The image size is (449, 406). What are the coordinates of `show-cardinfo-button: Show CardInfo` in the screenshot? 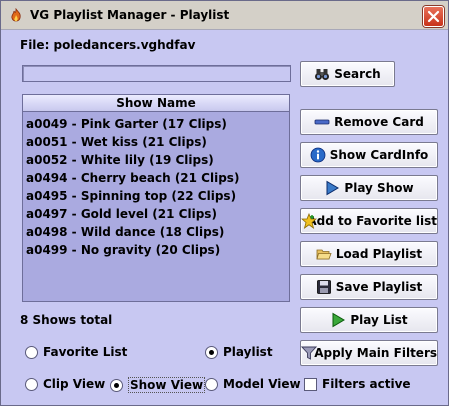 It's located at (369, 155).